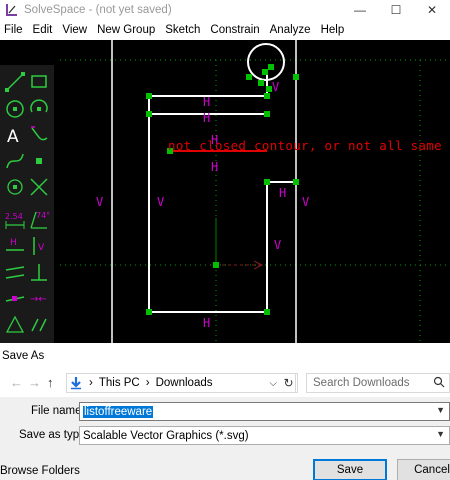 This screenshot has width=450, height=480. Describe the element at coordinates (27, 204) in the screenshot. I see `sketch-toolbar: A 2.54 74° H V →←` at that location.